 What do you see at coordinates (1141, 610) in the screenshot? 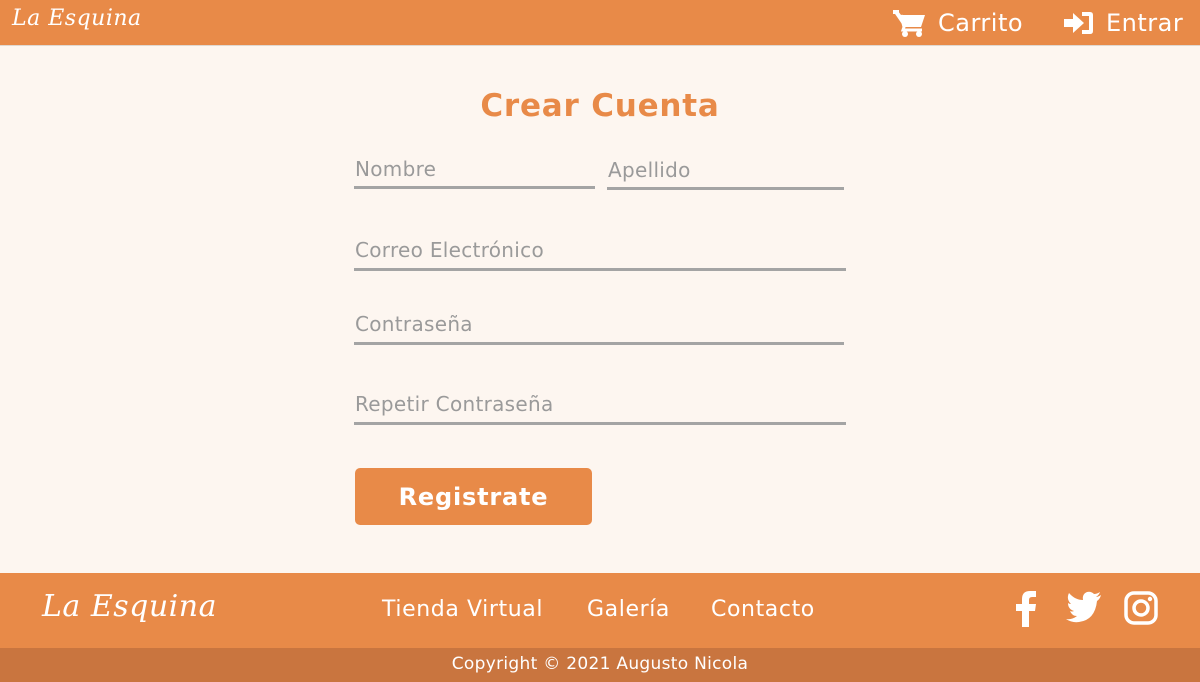
I see `instagram-icon` at bounding box center [1141, 610].